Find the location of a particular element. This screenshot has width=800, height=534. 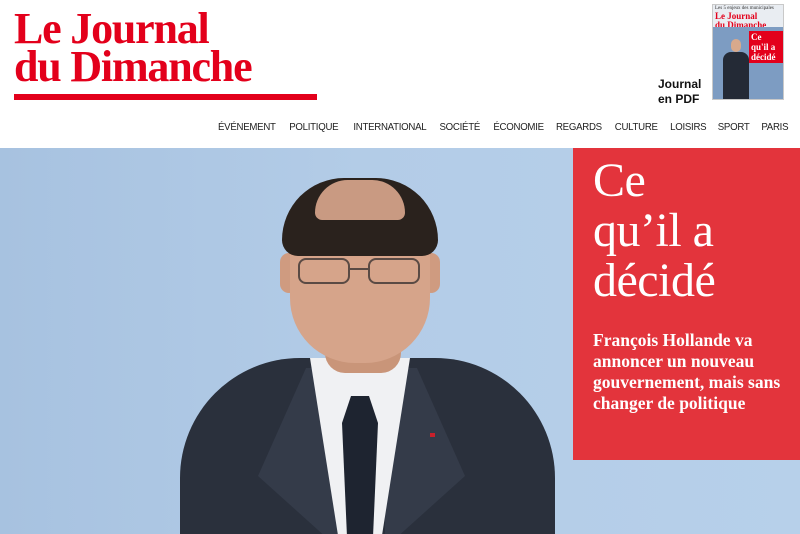

nav-item-loisirs: LOISIRS is located at coordinates (688, 127).